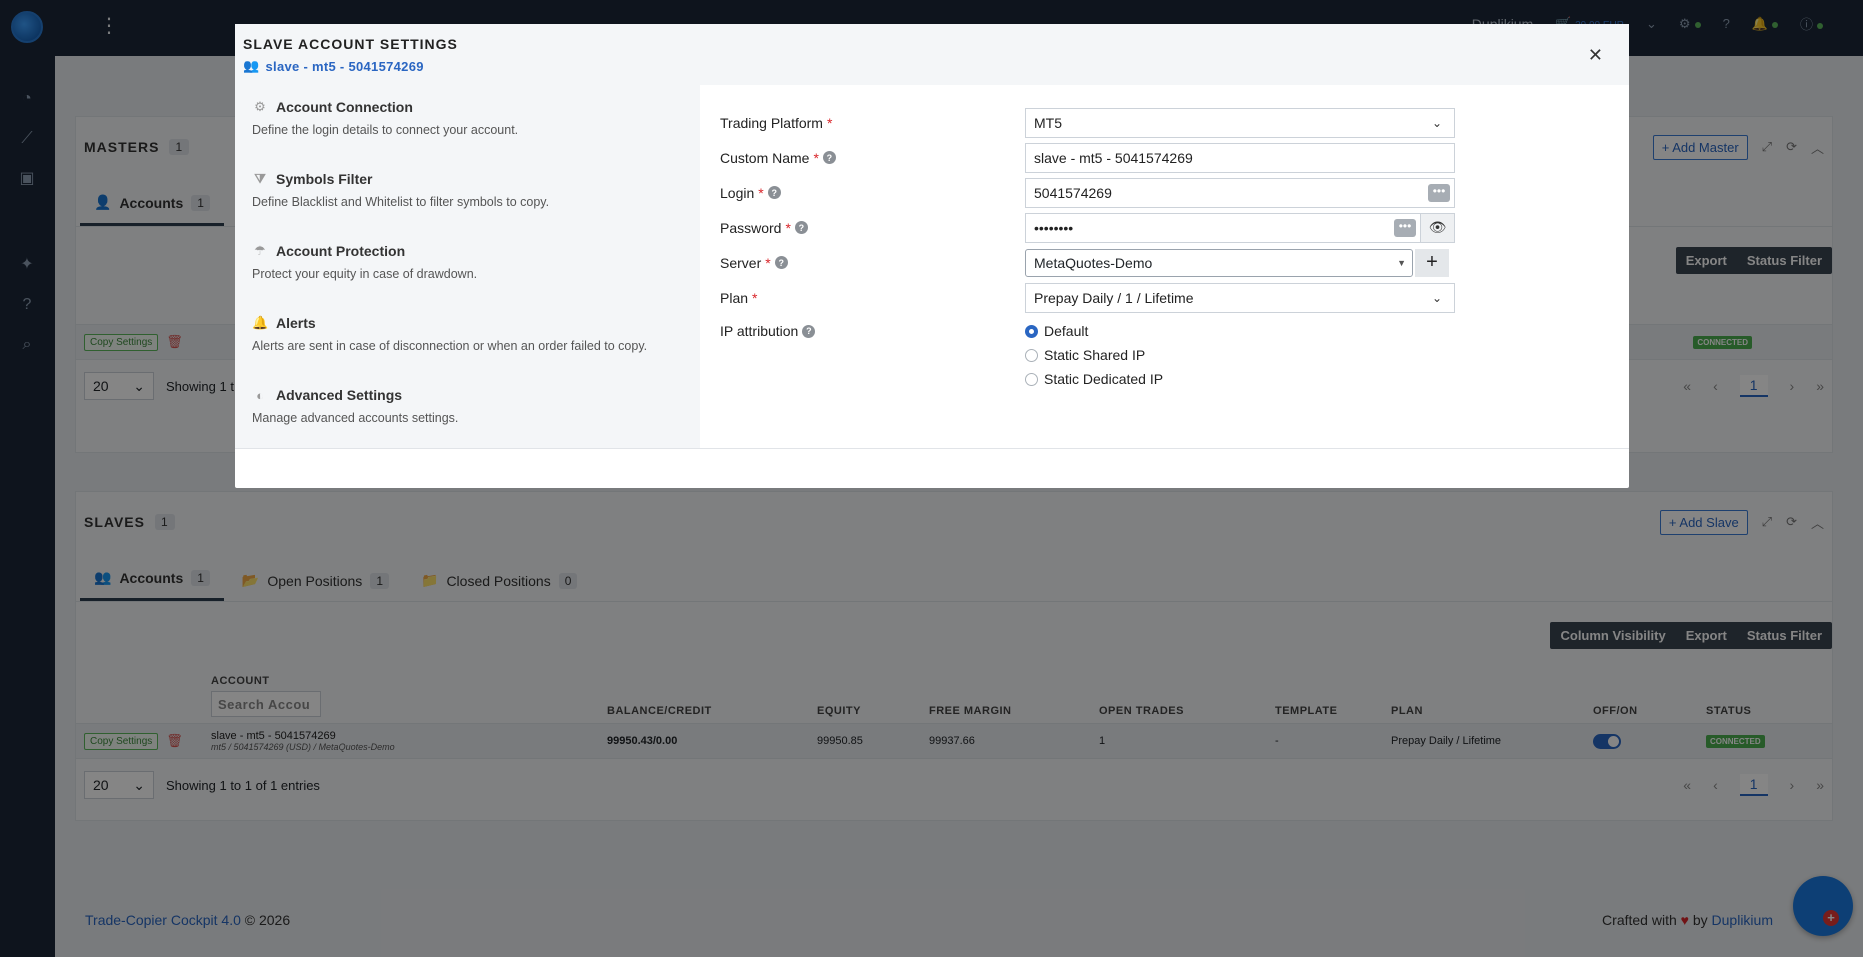  I want to click on add-server-plus-icon: +, so click(1432, 262).